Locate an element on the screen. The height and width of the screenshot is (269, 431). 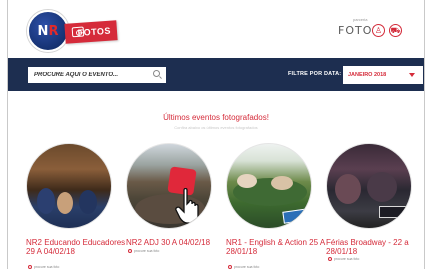
fotos-tag: FOTOS is located at coordinates (91, 32).